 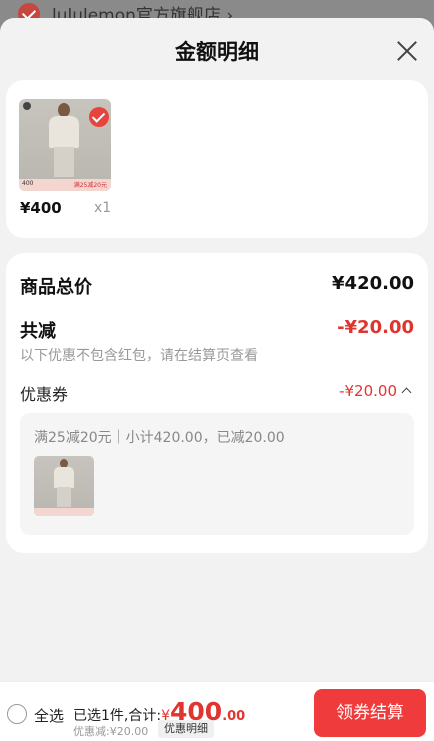 I want to click on summary-prefix: 已选1件,合计:, so click(x=117, y=716).